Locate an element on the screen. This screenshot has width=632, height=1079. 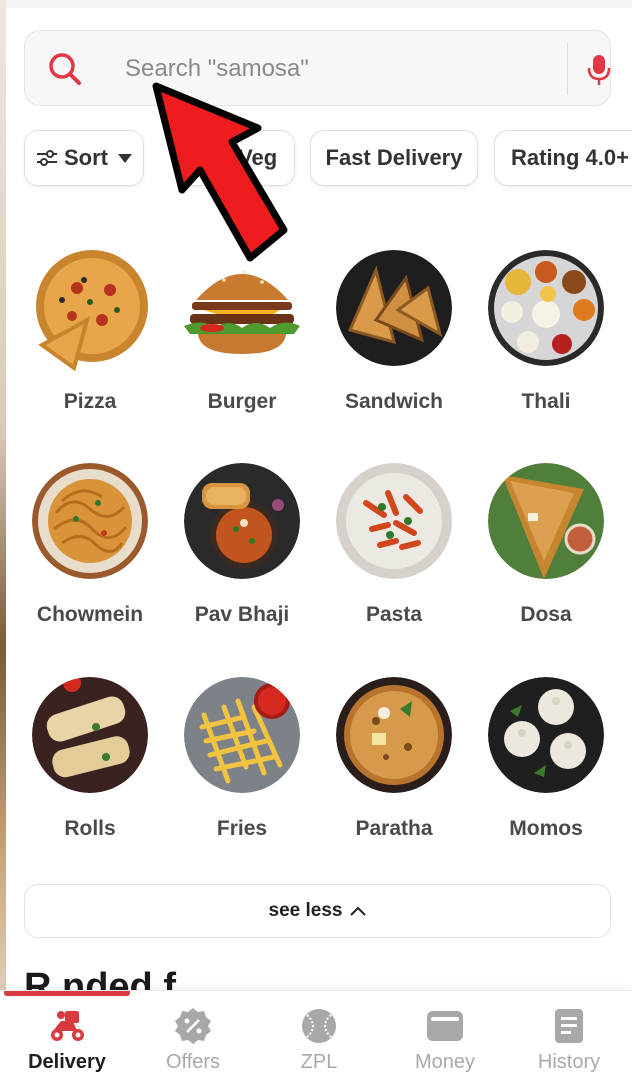
category-label: Dosa is located at coordinates (546, 614).